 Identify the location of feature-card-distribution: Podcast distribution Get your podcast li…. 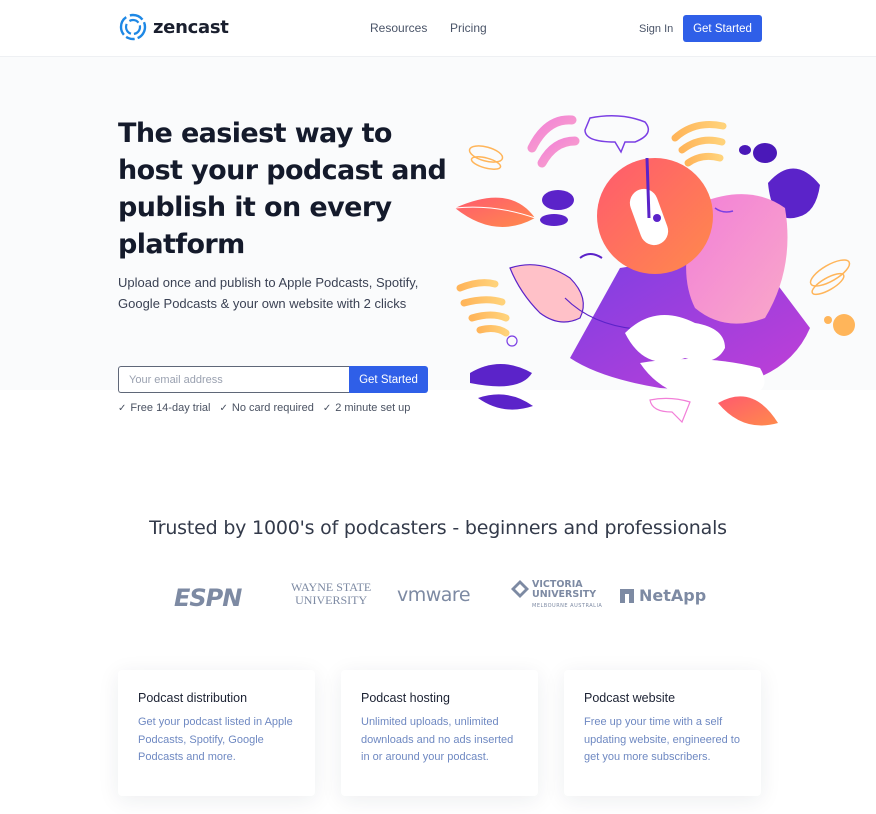
(216, 733).